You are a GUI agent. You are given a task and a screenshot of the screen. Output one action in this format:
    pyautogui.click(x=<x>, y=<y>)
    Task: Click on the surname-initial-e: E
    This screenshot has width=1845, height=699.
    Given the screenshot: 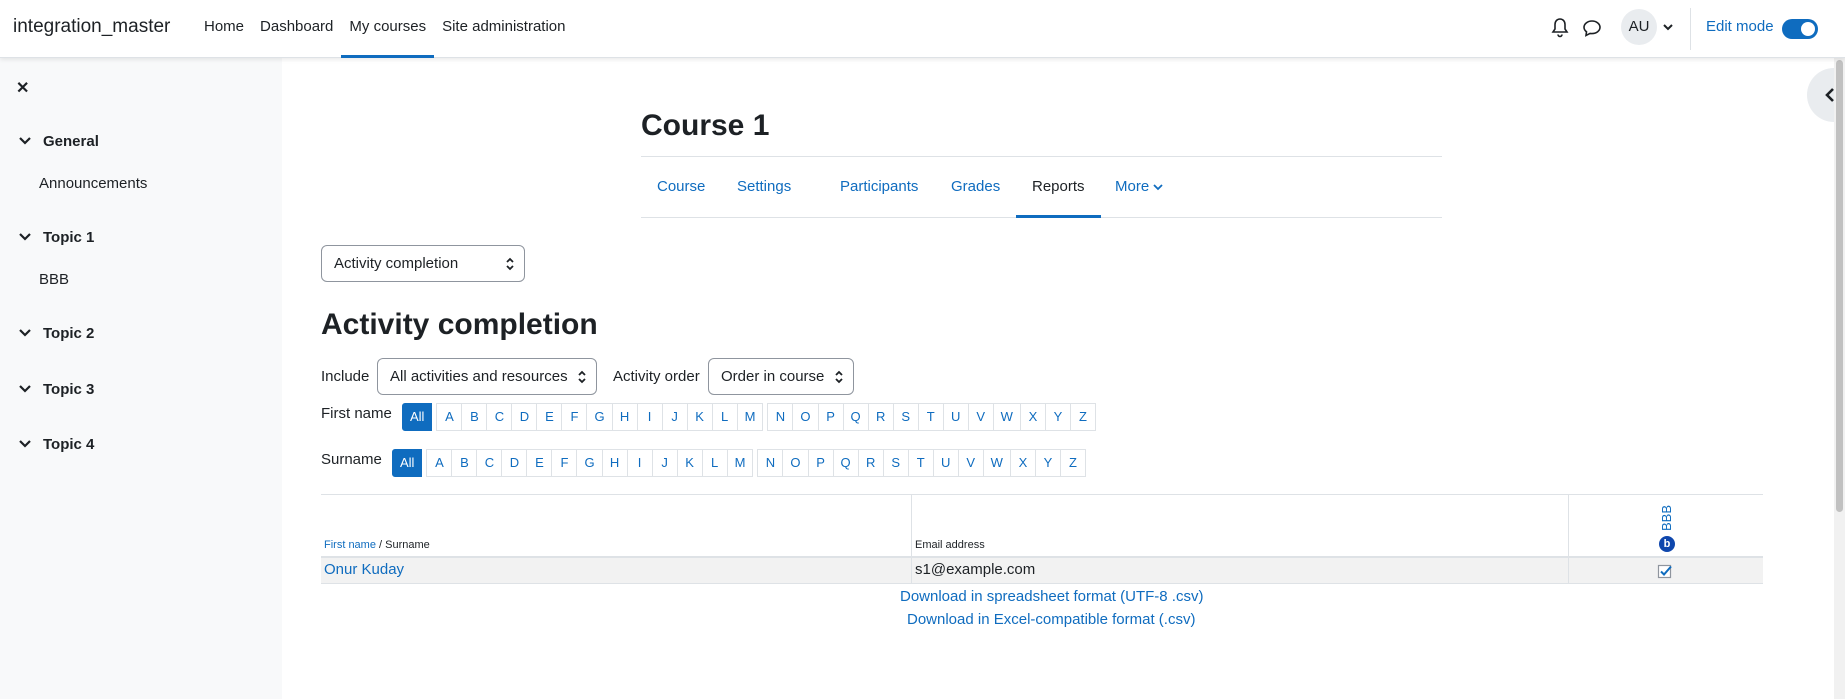 What is the action you would take?
    pyautogui.click(x=539, y=463)
    